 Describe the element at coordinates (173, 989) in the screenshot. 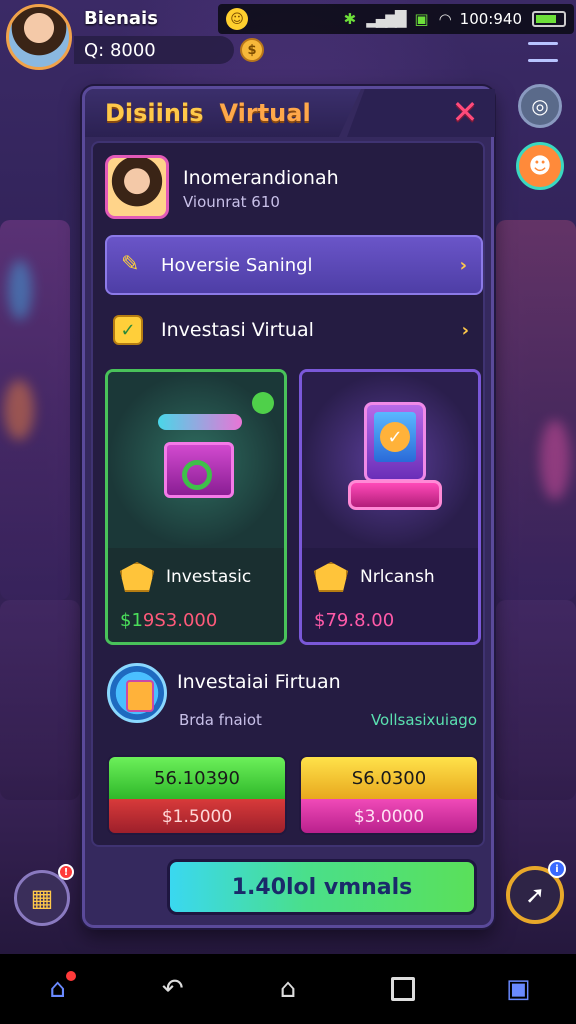

I see `back-icon: ↶` at that location.